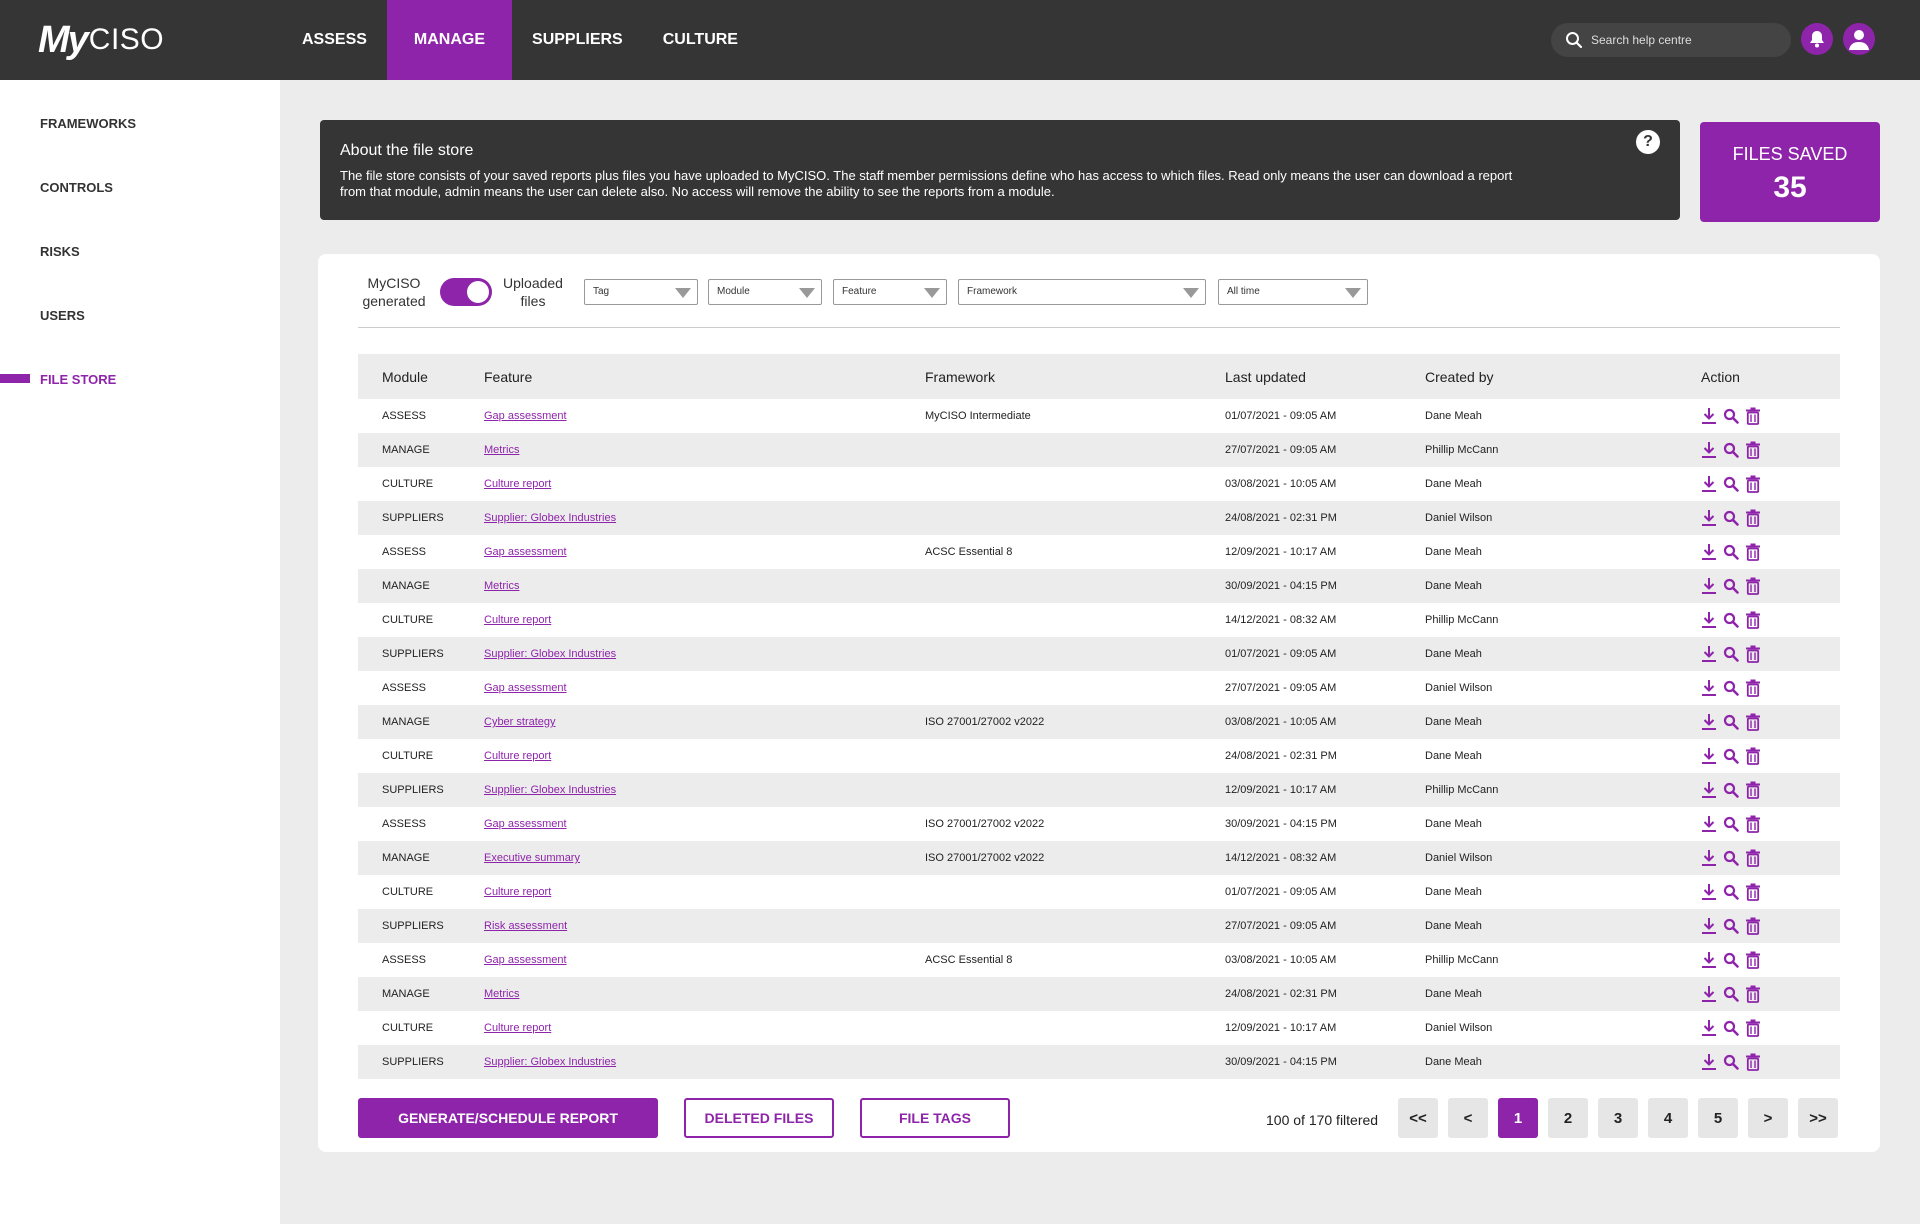  Describe the element at coordinates (1668, 1118) in the screenshot. I see `page-button: 4` at that location.